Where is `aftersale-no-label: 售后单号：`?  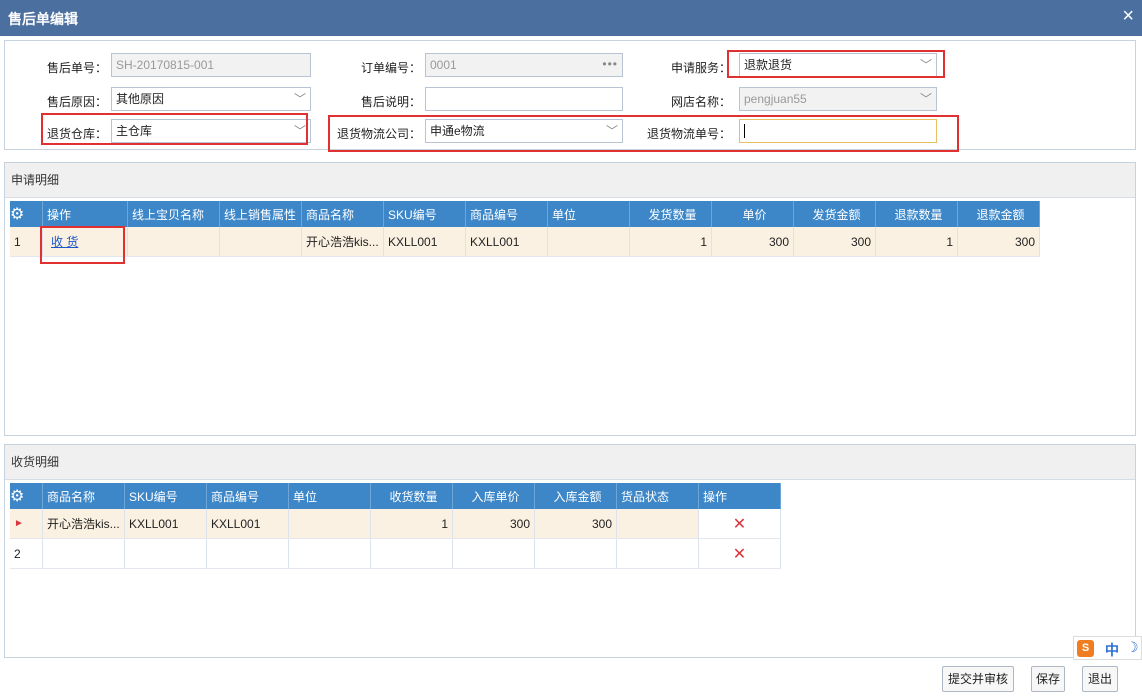
aftersale-no-label: 售后单号： is located at coordinates (76, 68).